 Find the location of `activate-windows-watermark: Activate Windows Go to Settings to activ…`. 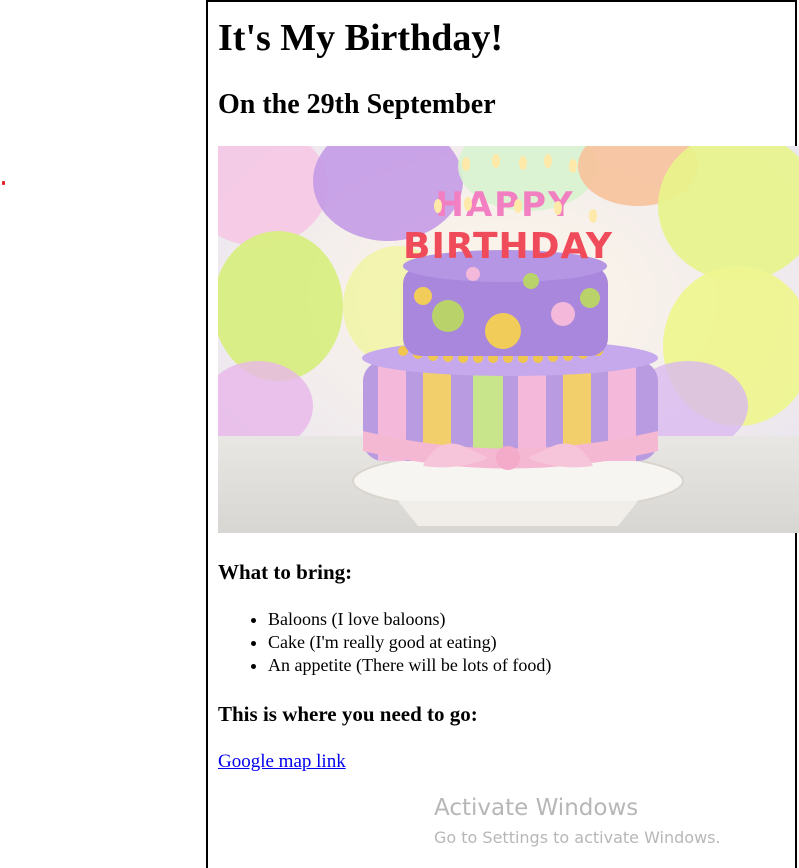

activate-windows-watermark: Activate Windows Go to Settings to activ… is located at coordinates (577, 821).